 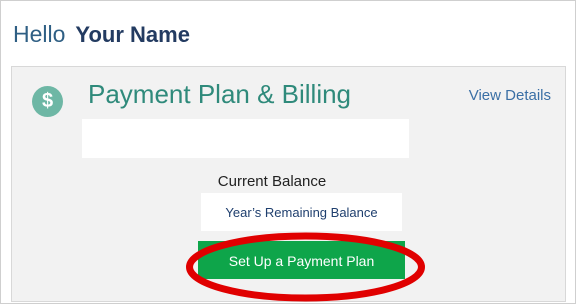 I want to click on highlight-ellipse, so click(x=305, y=267).